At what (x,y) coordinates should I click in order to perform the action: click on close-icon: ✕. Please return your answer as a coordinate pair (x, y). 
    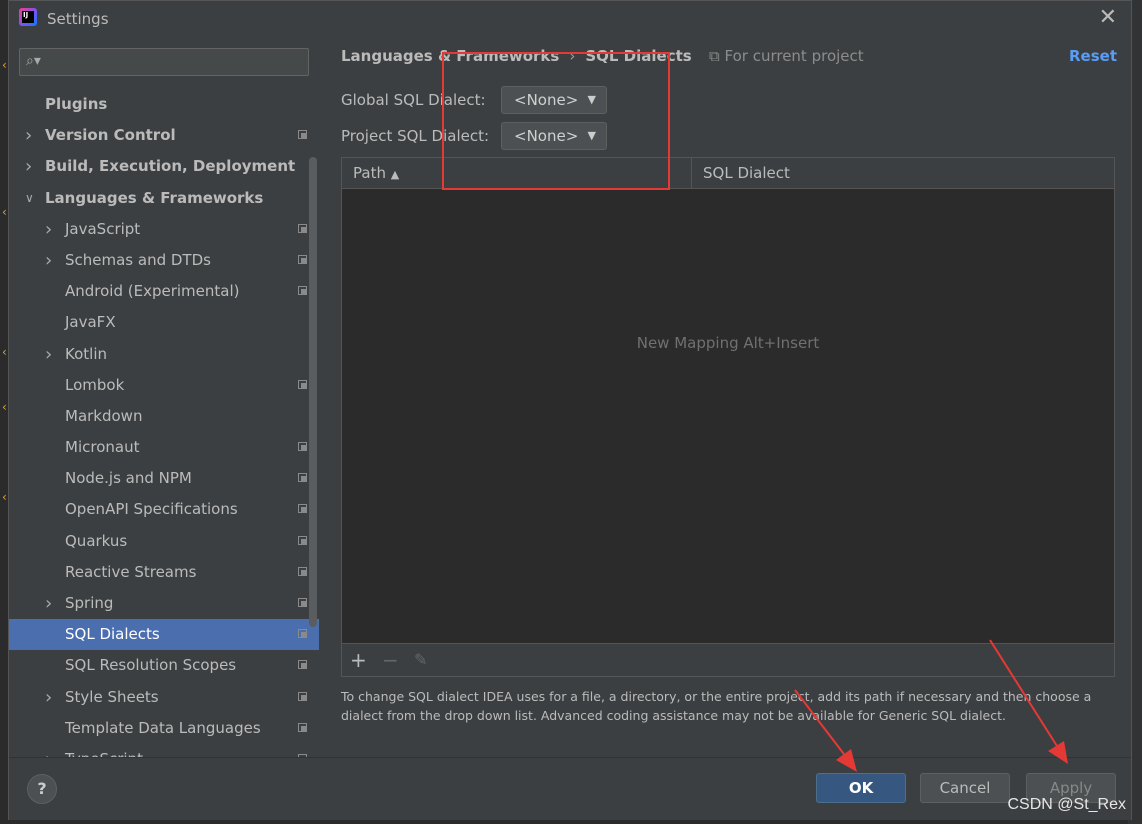
    Looking at the image, I should click on (1108, 18).